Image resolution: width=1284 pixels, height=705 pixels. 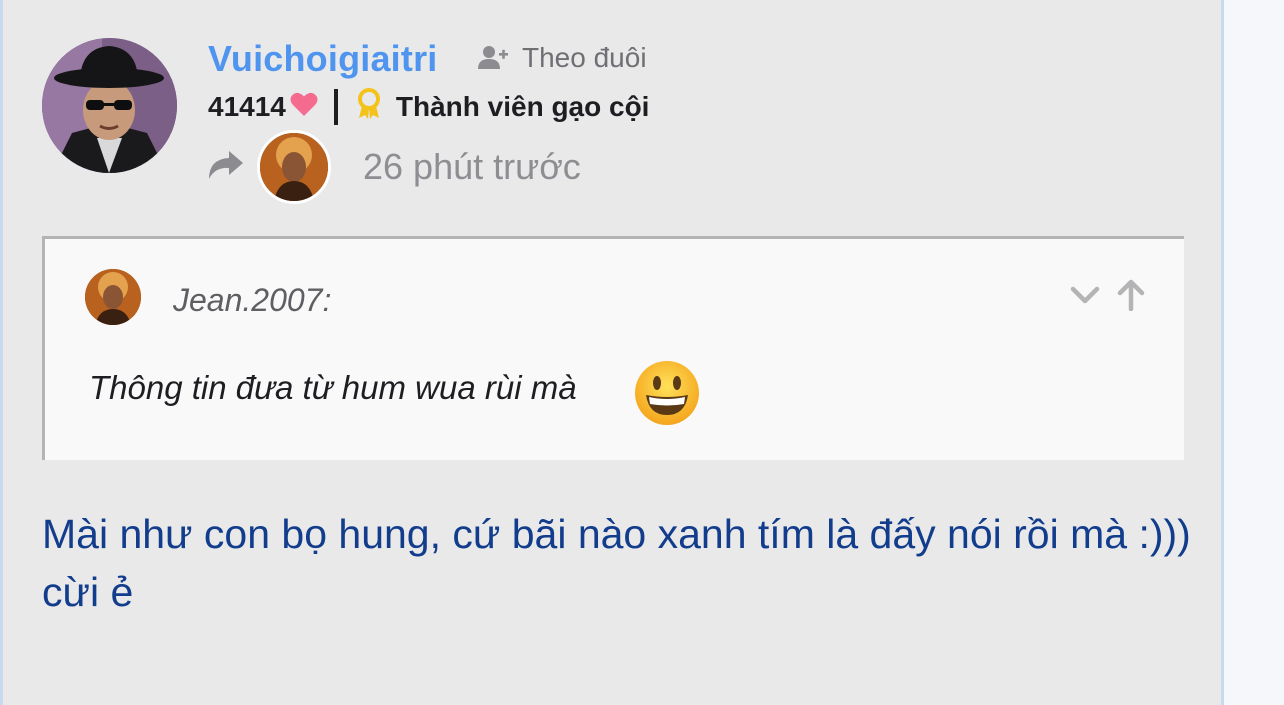 I want to click on grinning-emoji-icon, so click(x=667, y=393).